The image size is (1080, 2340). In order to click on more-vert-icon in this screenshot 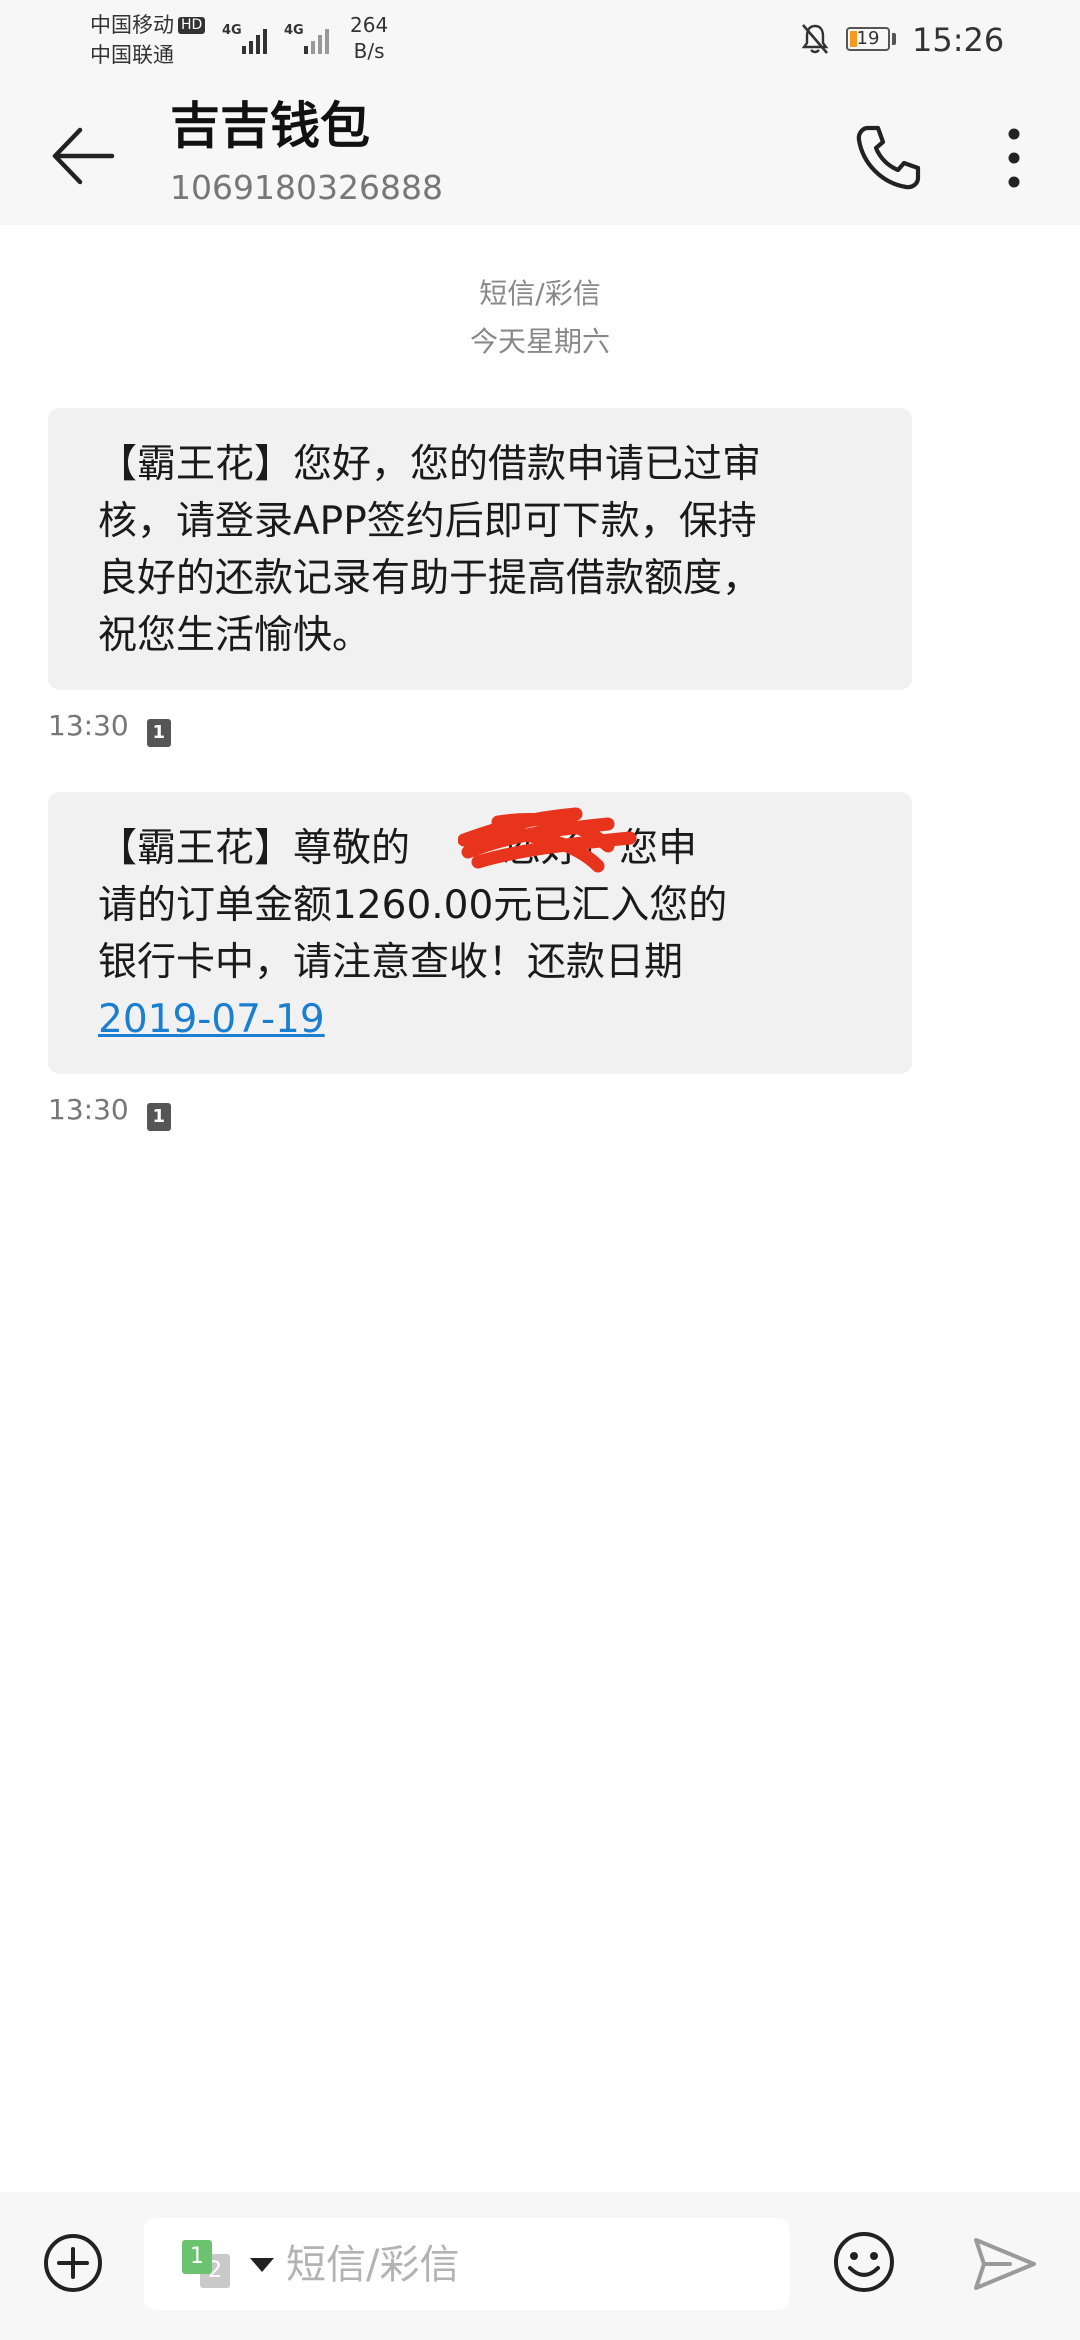, I will do `click(1014, 158)`.